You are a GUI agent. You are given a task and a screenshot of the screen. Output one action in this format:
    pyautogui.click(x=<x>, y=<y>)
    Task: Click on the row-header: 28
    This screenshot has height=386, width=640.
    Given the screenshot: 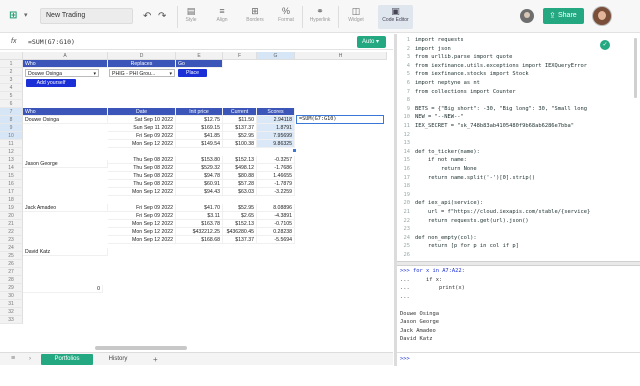 What is the action you would take?
    pyautogui.click(x=11, y=280)
    